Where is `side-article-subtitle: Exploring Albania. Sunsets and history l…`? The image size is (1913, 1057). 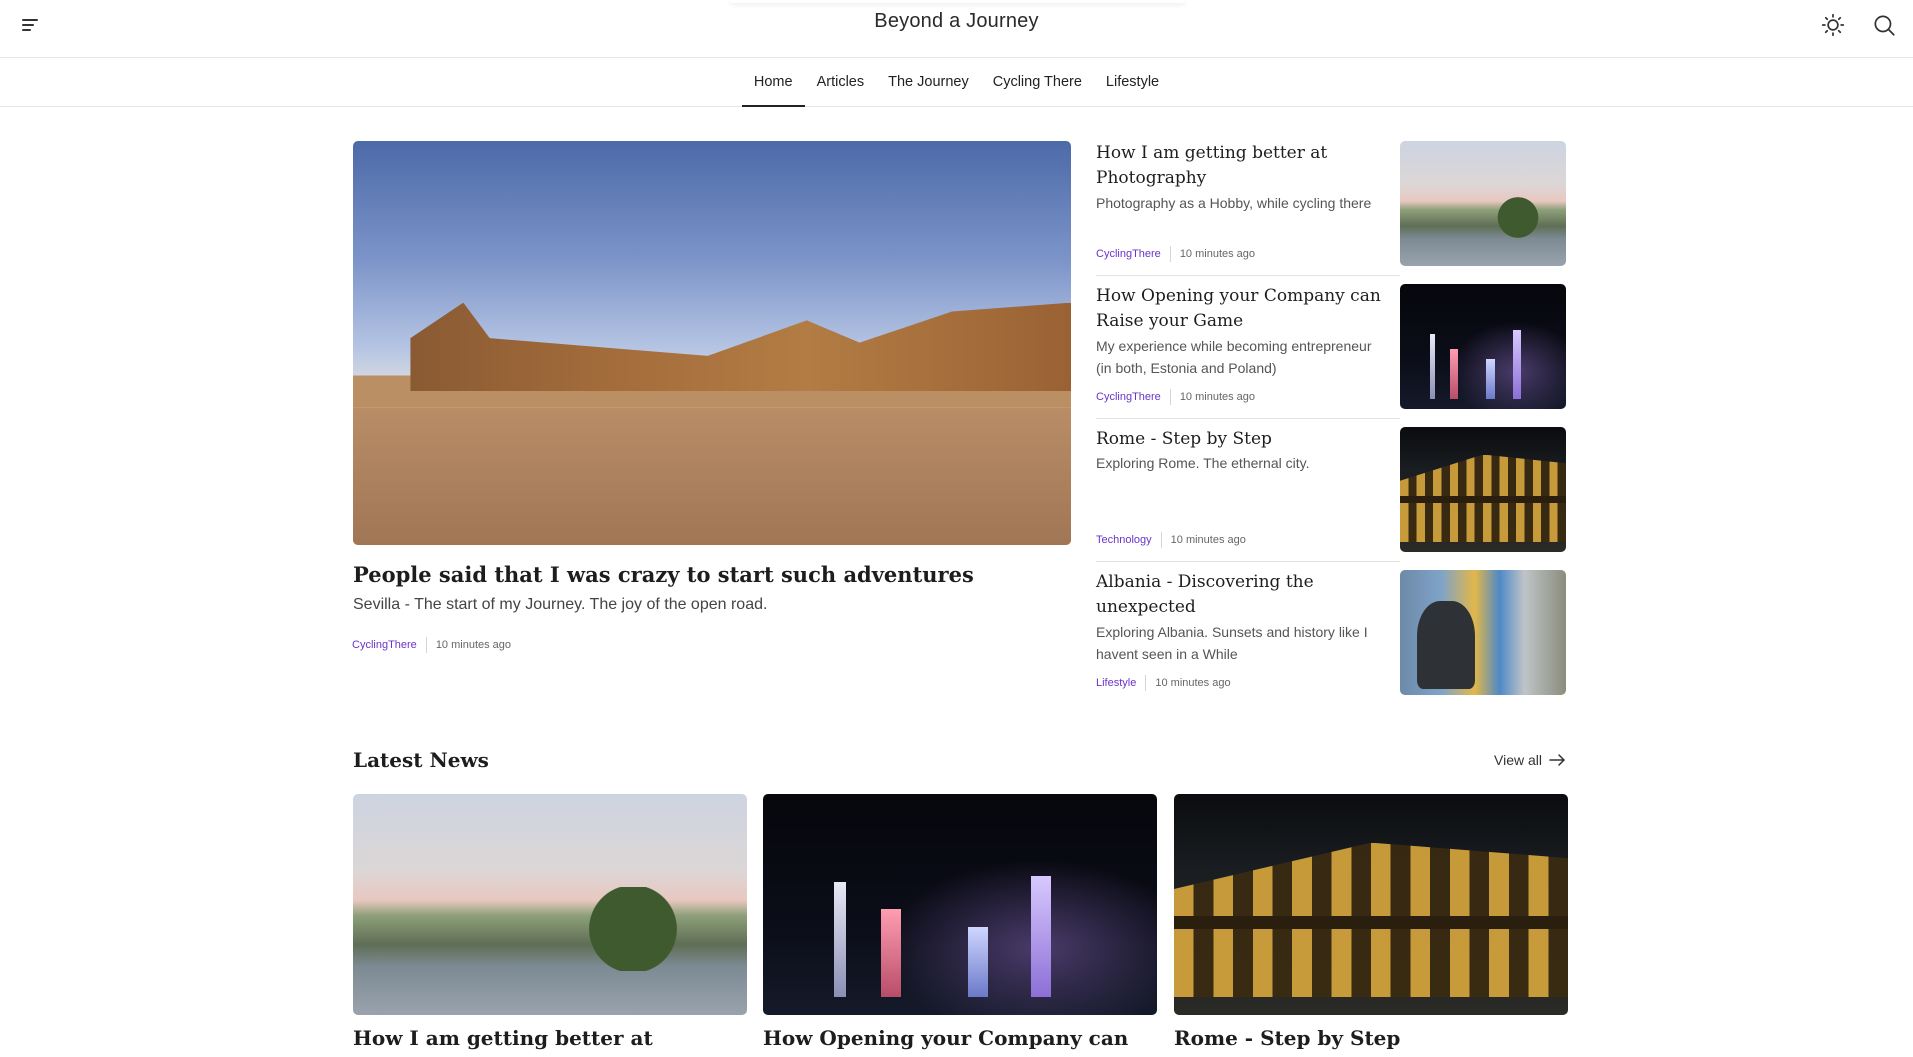 side-article-subtitle: Exploring Albania. Sunsets and history l… is located at coordinates (1232, 643).